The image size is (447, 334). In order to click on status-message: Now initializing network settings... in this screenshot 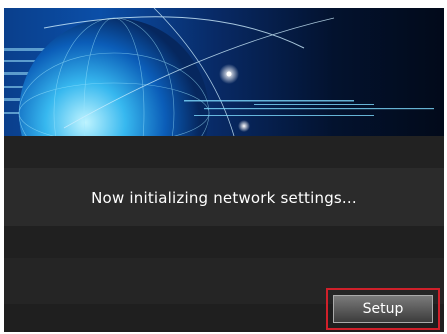, I will do `click(224, 198)`.